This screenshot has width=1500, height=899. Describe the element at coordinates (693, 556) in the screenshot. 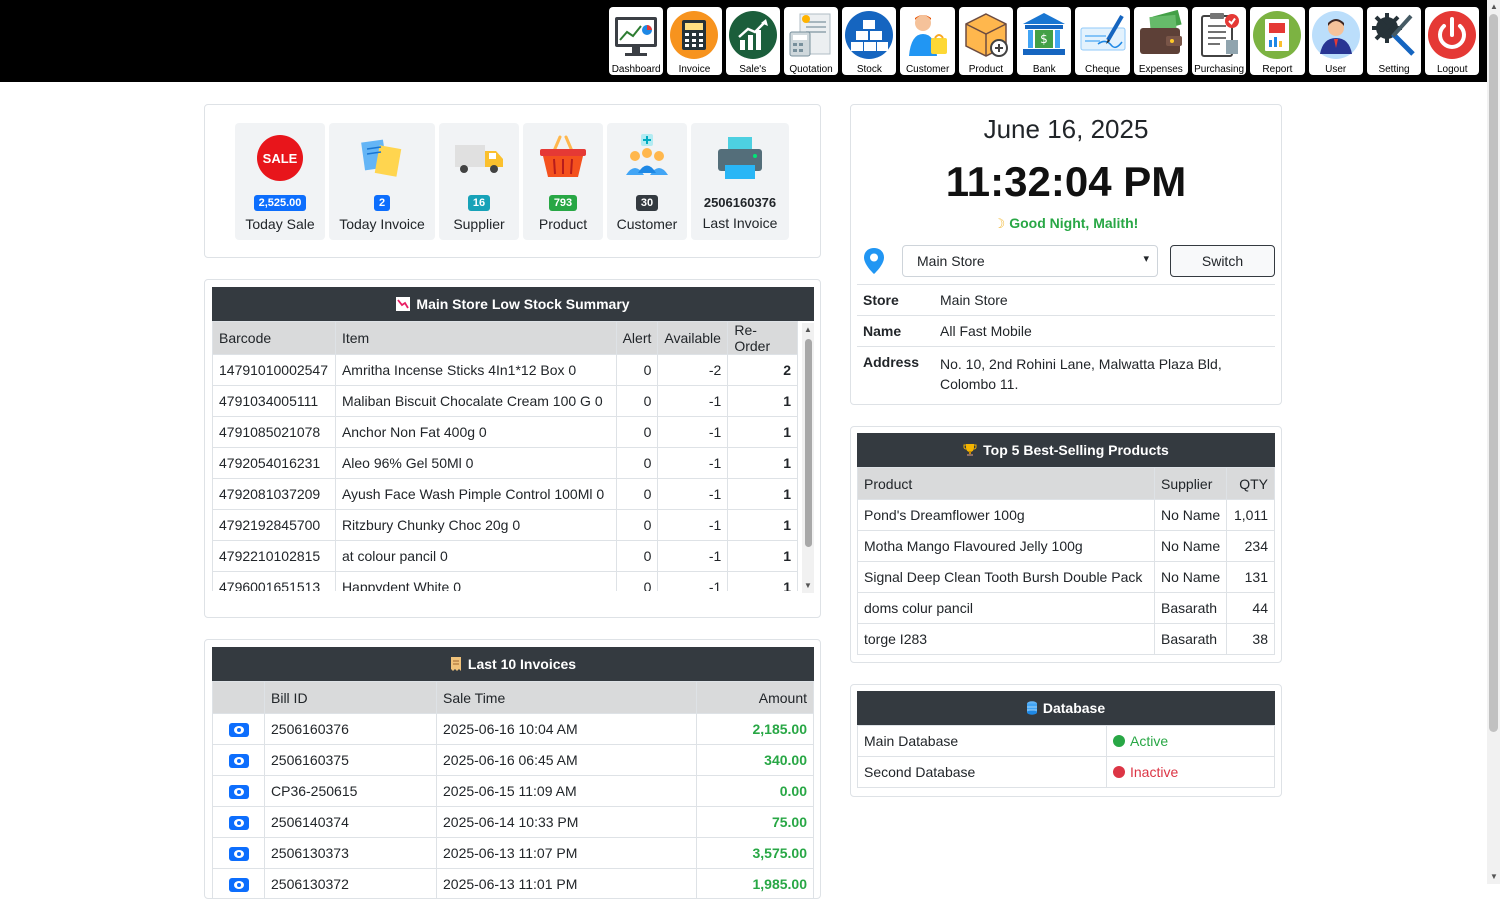

I see `available-cell: -1` at that location.